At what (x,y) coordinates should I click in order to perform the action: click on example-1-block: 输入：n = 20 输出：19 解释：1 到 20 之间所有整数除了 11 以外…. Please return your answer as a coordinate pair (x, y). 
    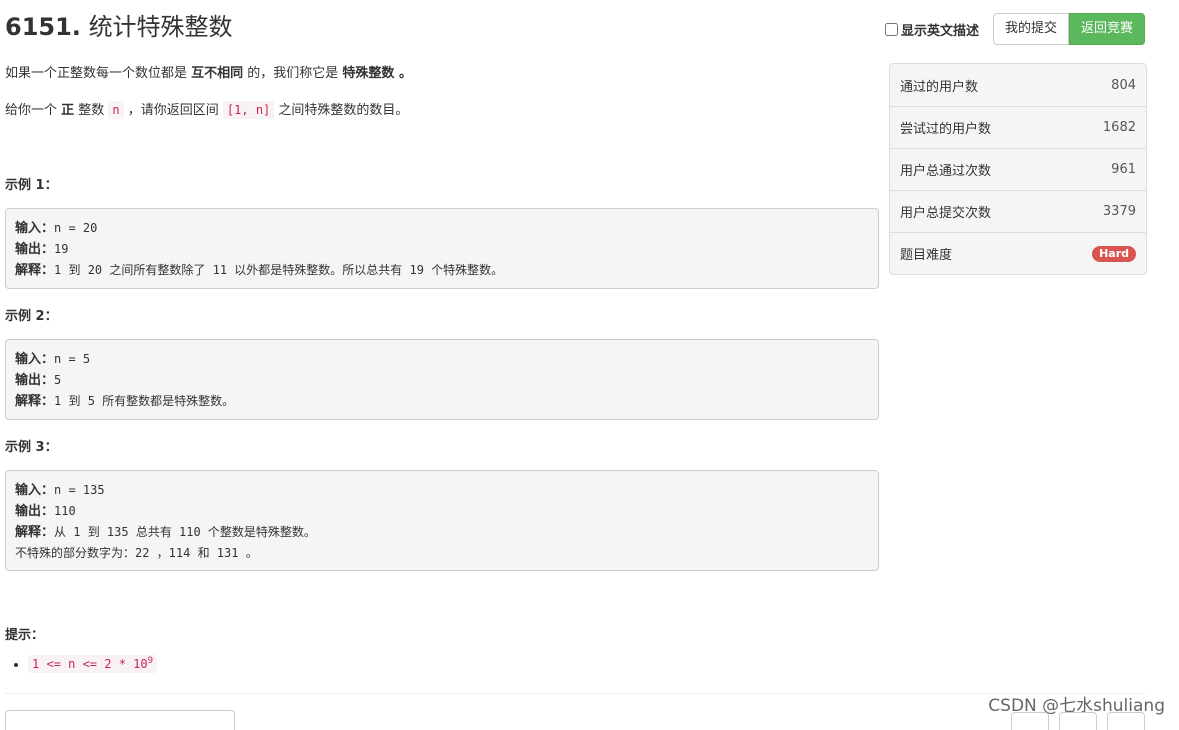
    Looking at the image, I should click on (442, 248).